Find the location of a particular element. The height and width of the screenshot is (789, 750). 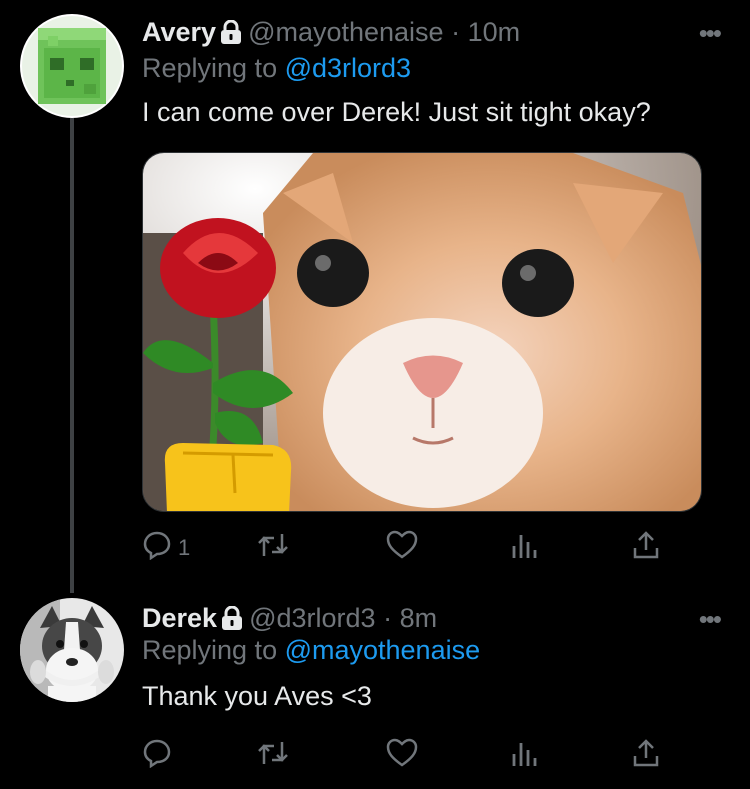

replying-to: Replying to @d3rlord3 is located at coordinates (276, 68).